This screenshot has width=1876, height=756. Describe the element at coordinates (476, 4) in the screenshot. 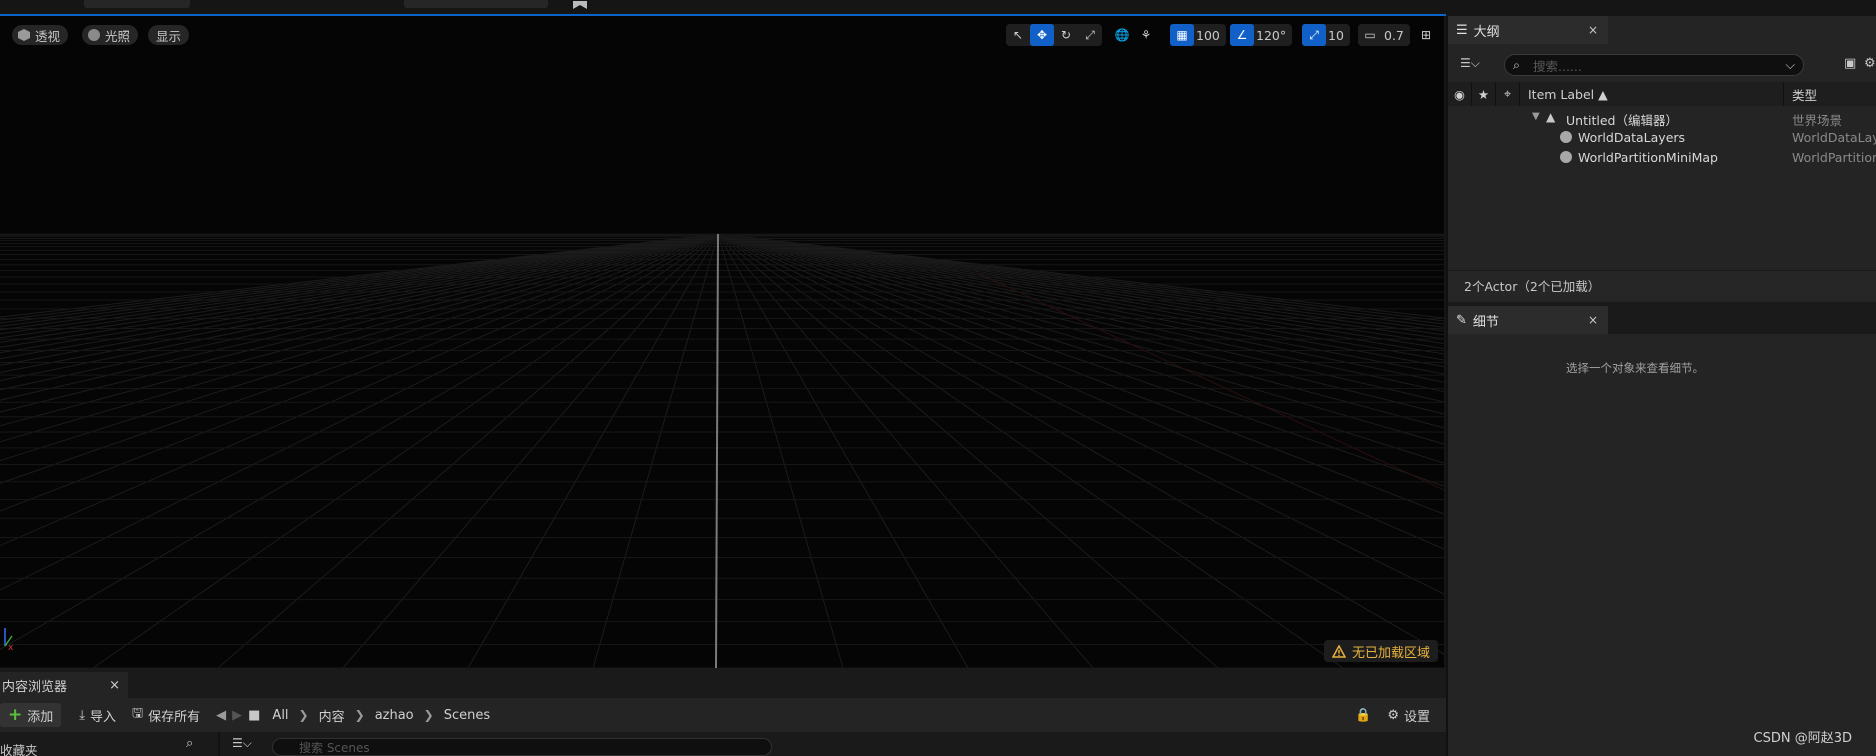

I see `toolbar-button-group` at that location.